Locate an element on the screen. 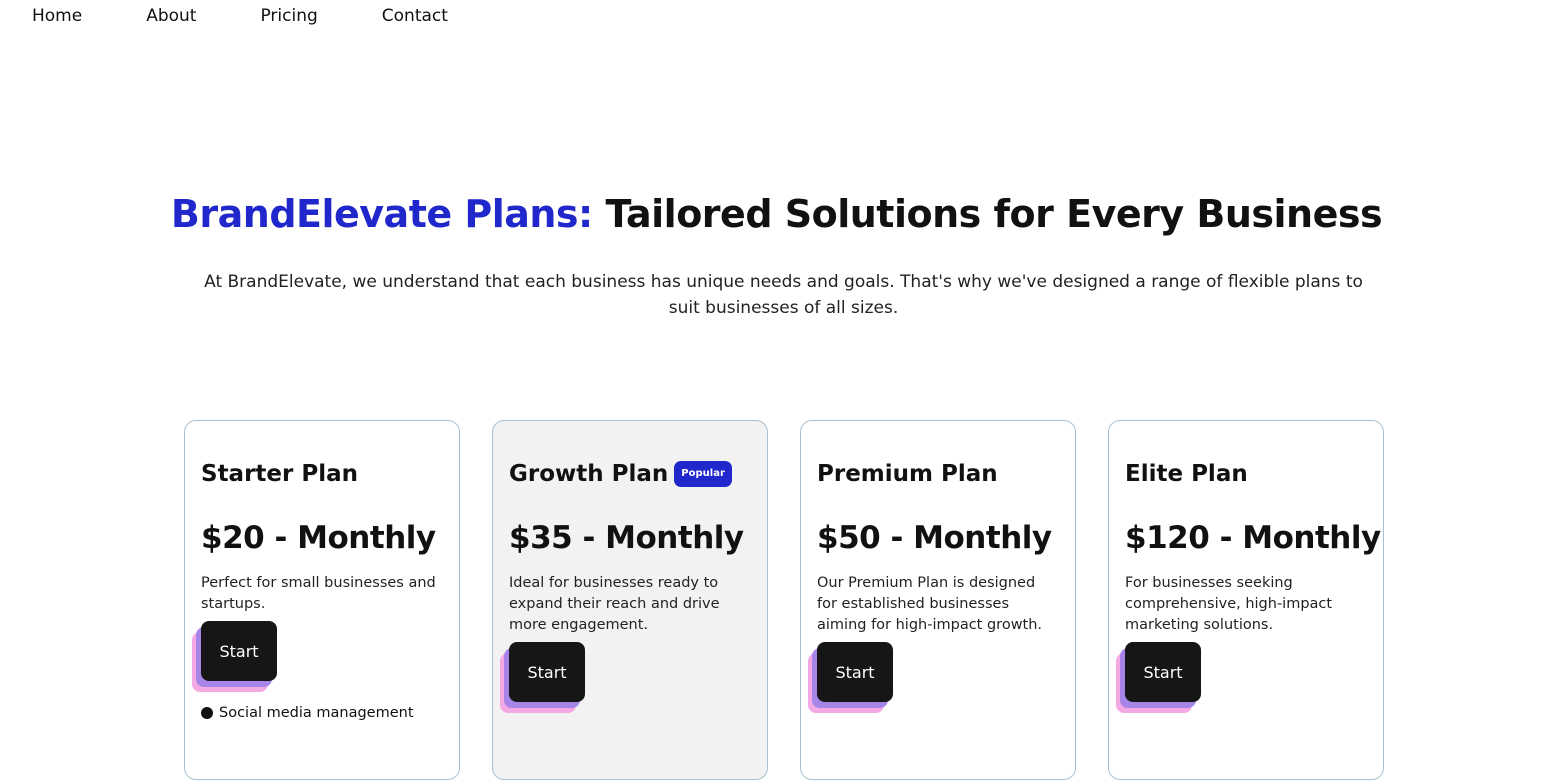 The image size is (1553, 780). nav-link-home: Home is located at coordinates (57, 16).